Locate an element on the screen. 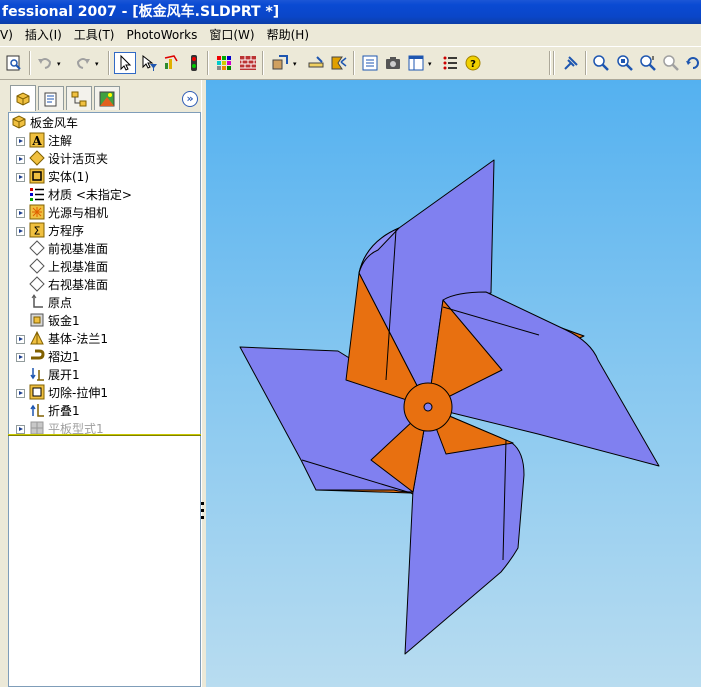 This screenshot has height=687, width=701. redo-dropdown-icon: ▾ is located at coordinates (98, 64).